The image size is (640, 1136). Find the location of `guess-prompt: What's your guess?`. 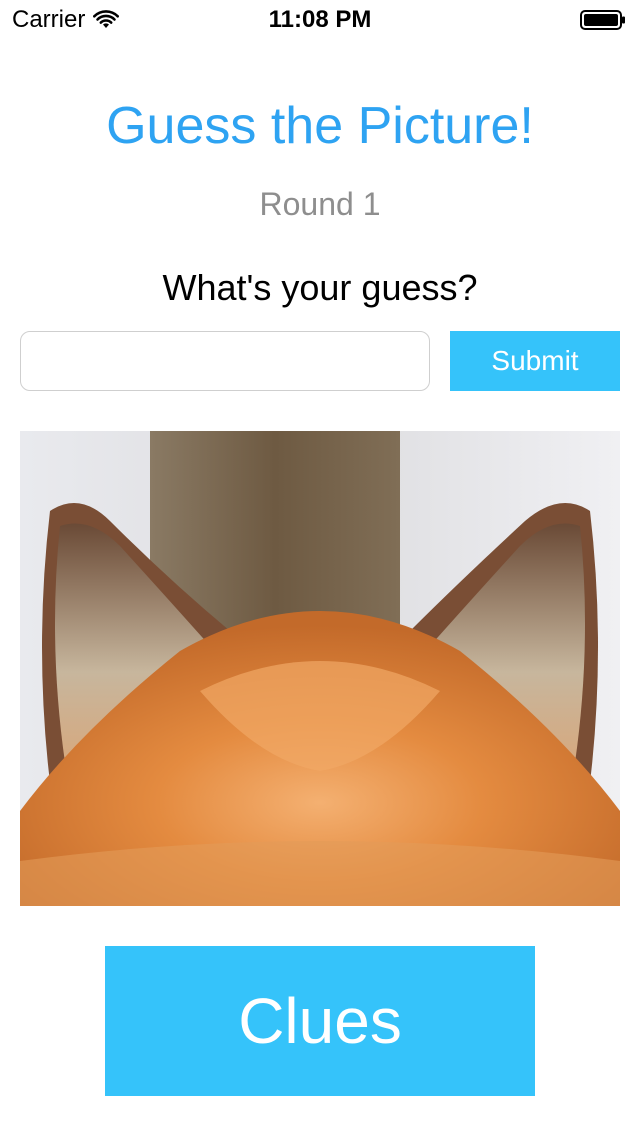

guess-prompt: What's your guess? is located at coordinates (320, 287).